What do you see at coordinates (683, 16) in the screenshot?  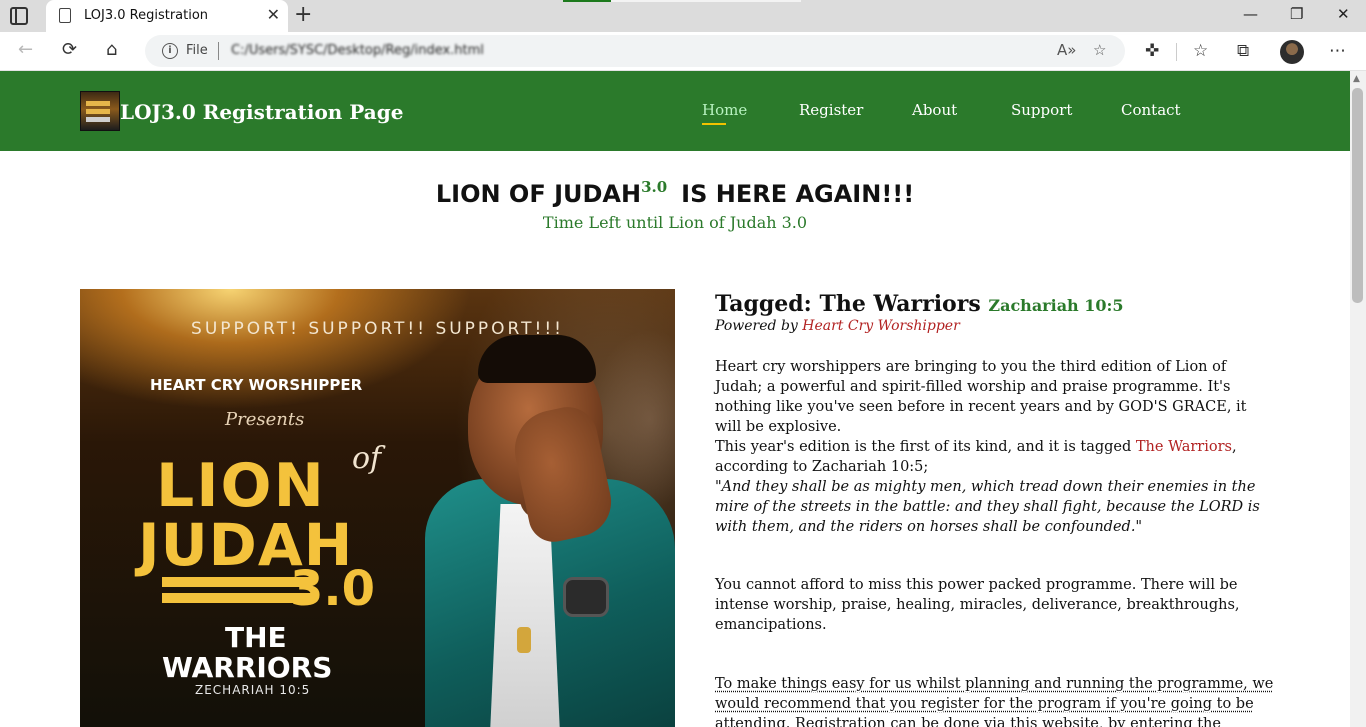 I see `browser-tab-bar: LOJ3.0 Registration ✕ + — ❐ ✕` at bounding box center [683, 16].